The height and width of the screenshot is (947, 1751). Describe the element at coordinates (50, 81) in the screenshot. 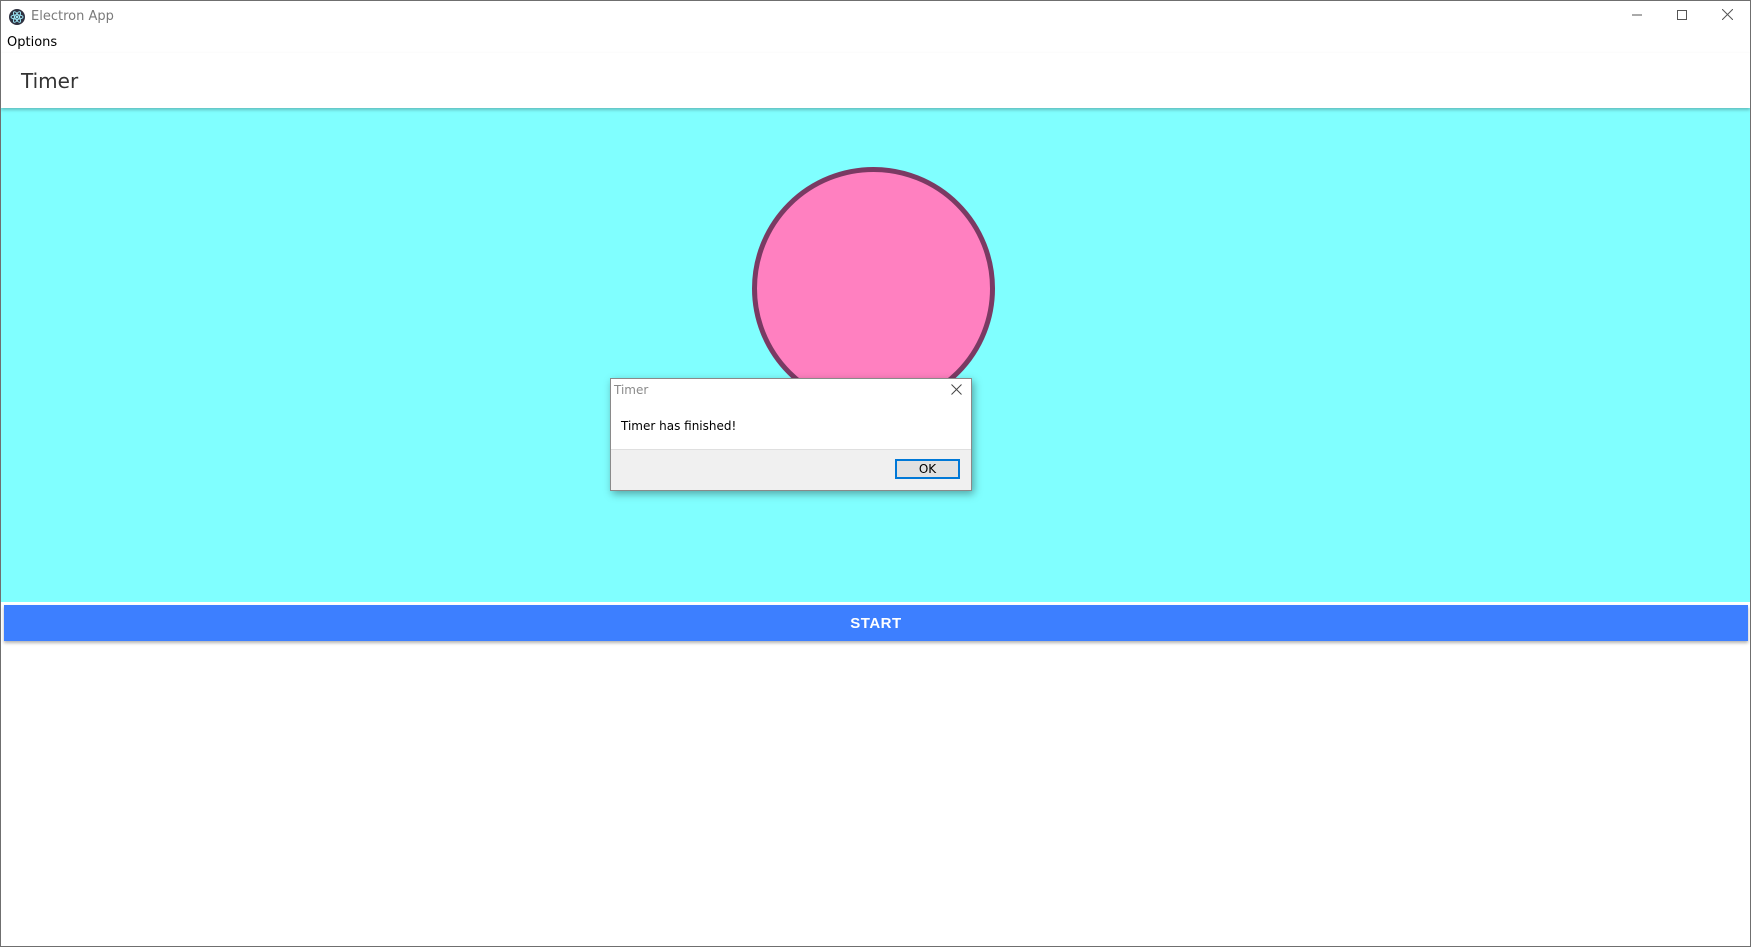

I see `page-title: Timer` at that location.